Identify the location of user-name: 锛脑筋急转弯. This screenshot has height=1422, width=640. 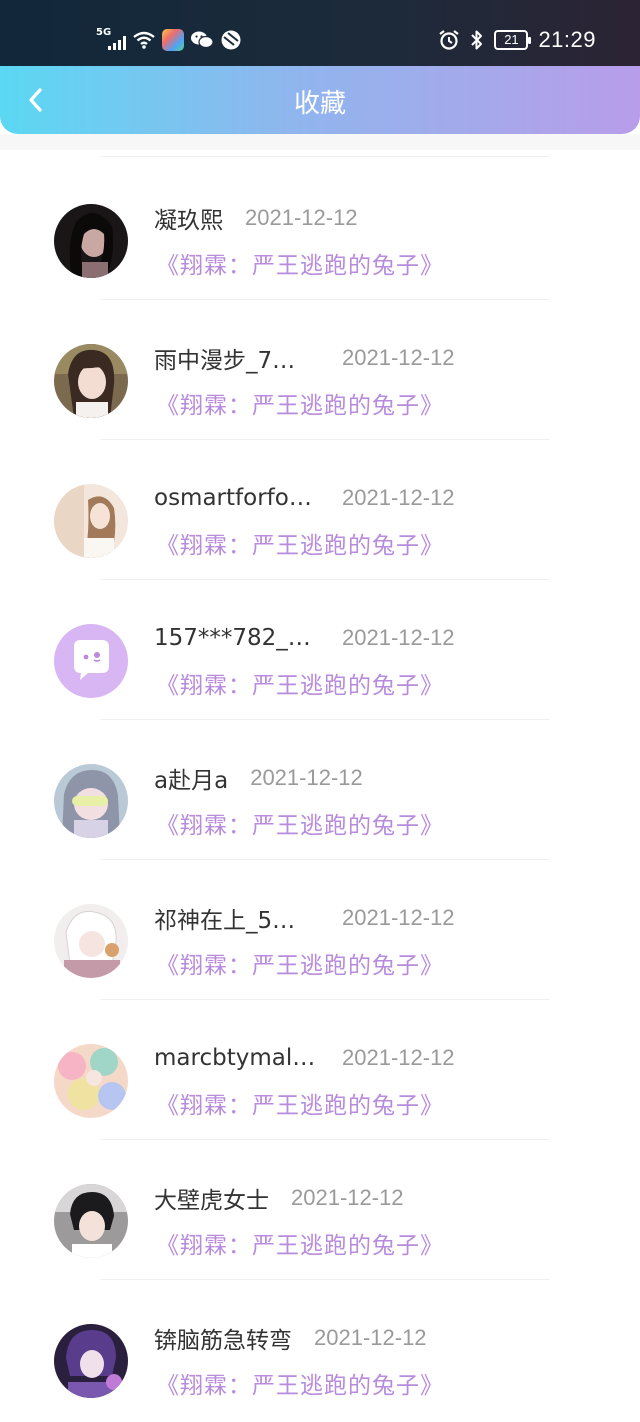
(223, 1341).